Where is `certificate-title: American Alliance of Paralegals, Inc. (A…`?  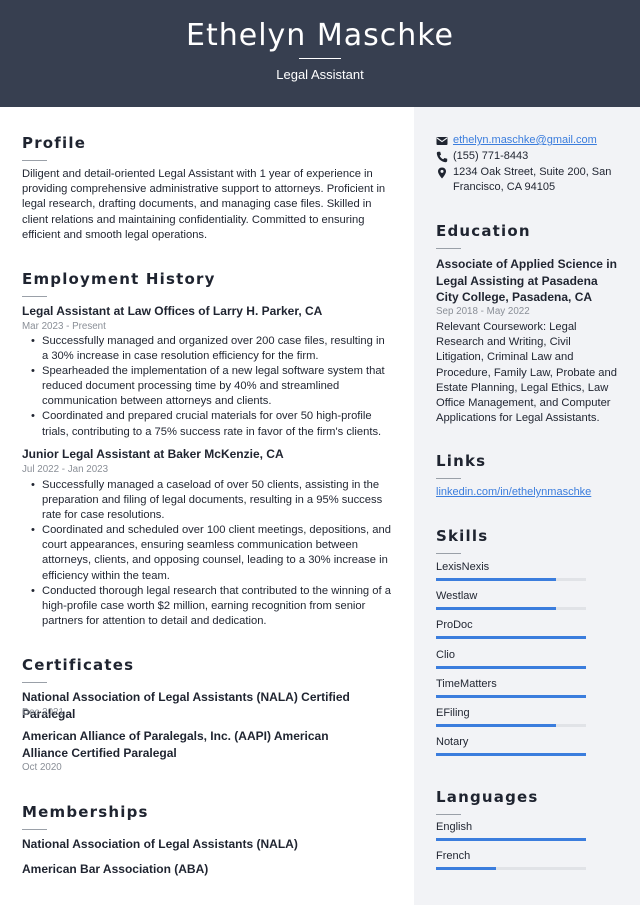 certificate-title: American Alliance of Paralegals, Inc. (A… is located at coordinates (175, 744).